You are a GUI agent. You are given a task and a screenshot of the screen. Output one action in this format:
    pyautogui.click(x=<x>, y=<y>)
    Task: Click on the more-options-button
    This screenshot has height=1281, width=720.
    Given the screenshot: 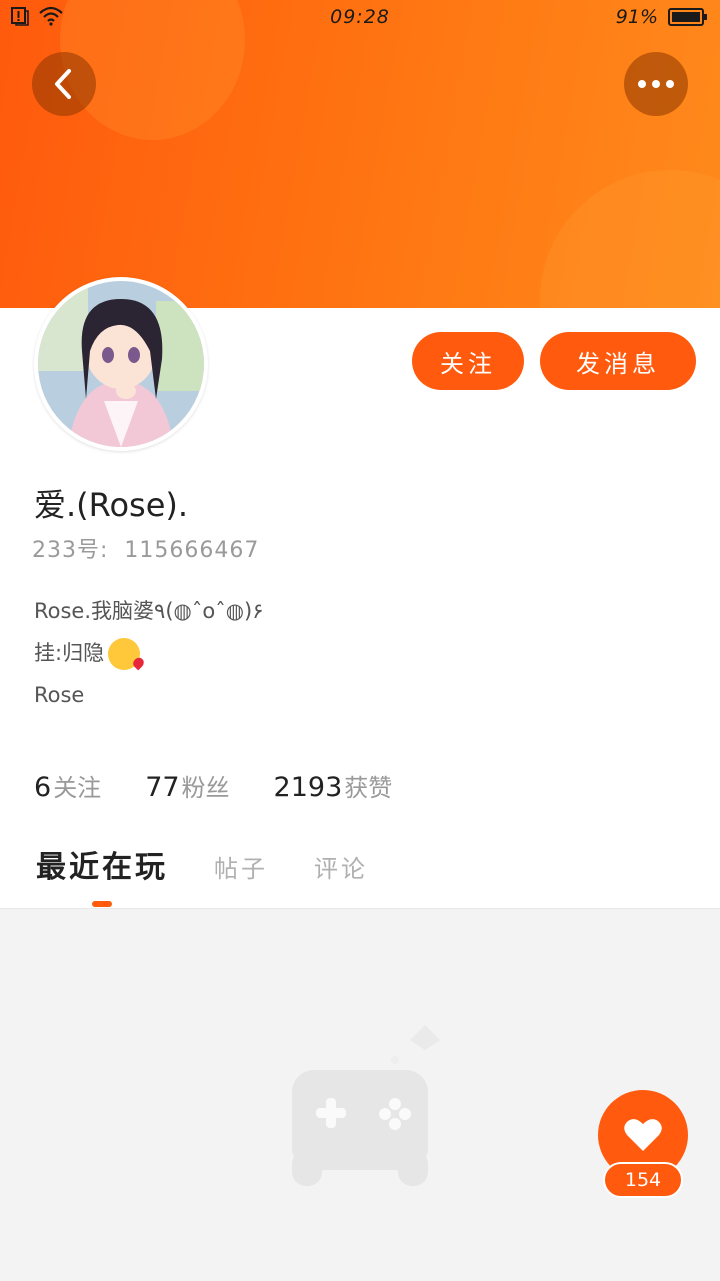 What is the action you would take?
    pyautogui.click(x=656, y=84)
    